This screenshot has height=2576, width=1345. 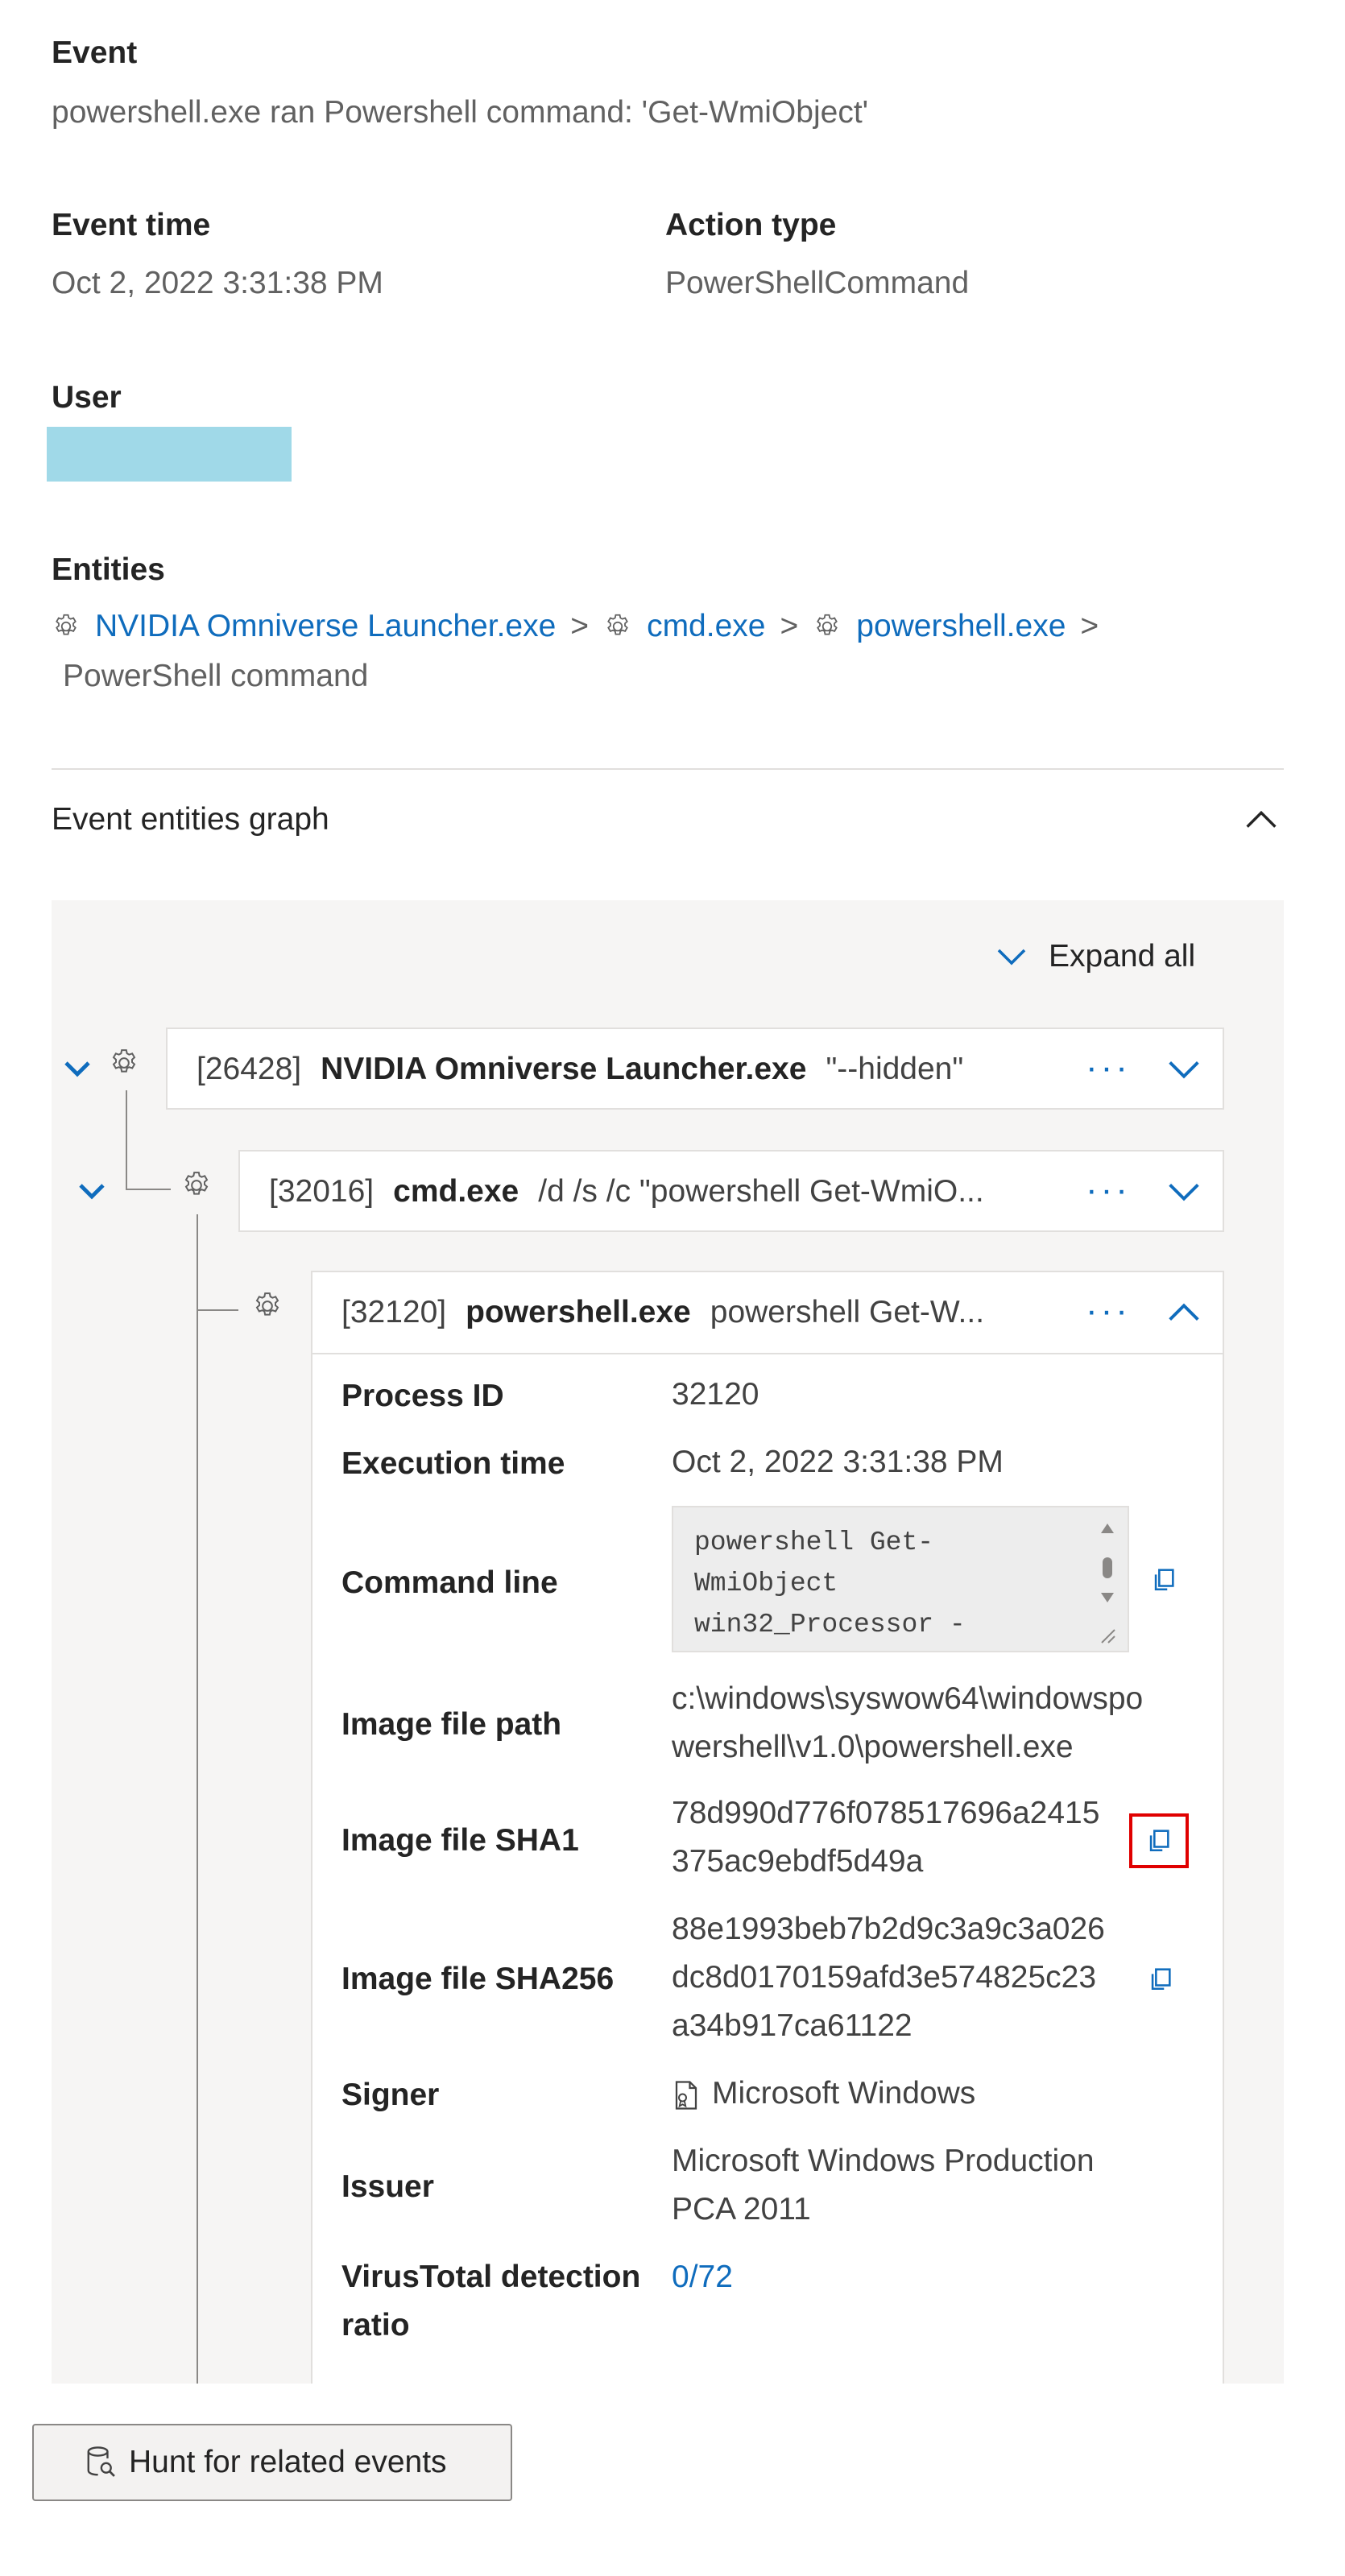 What do you see at coordinates (702, 2277) in the screenshot?
I see `virustotal-link: 0/72` at bounding box center [702, 2277].